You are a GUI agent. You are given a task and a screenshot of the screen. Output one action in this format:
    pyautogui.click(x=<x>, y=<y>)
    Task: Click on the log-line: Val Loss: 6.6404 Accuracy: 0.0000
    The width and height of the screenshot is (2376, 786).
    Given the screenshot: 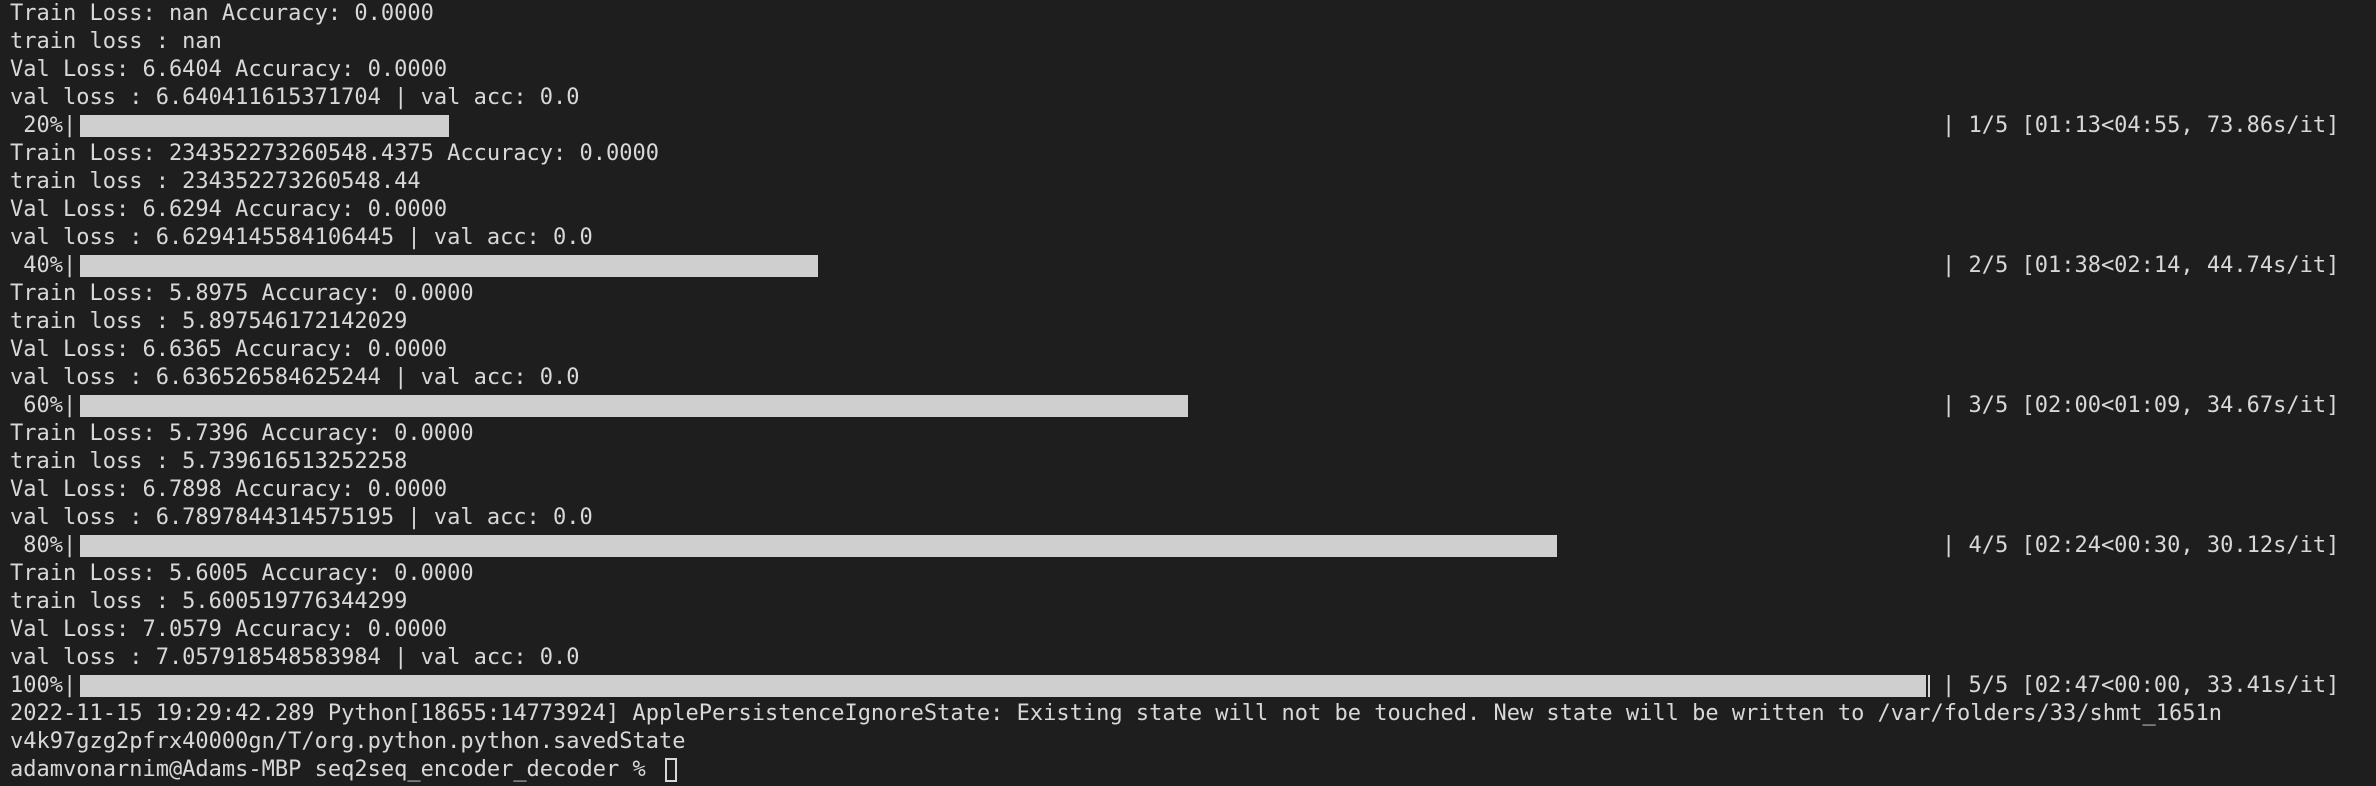 What is the action you would take?
    pyautogui.click(x=229, y=69)
    